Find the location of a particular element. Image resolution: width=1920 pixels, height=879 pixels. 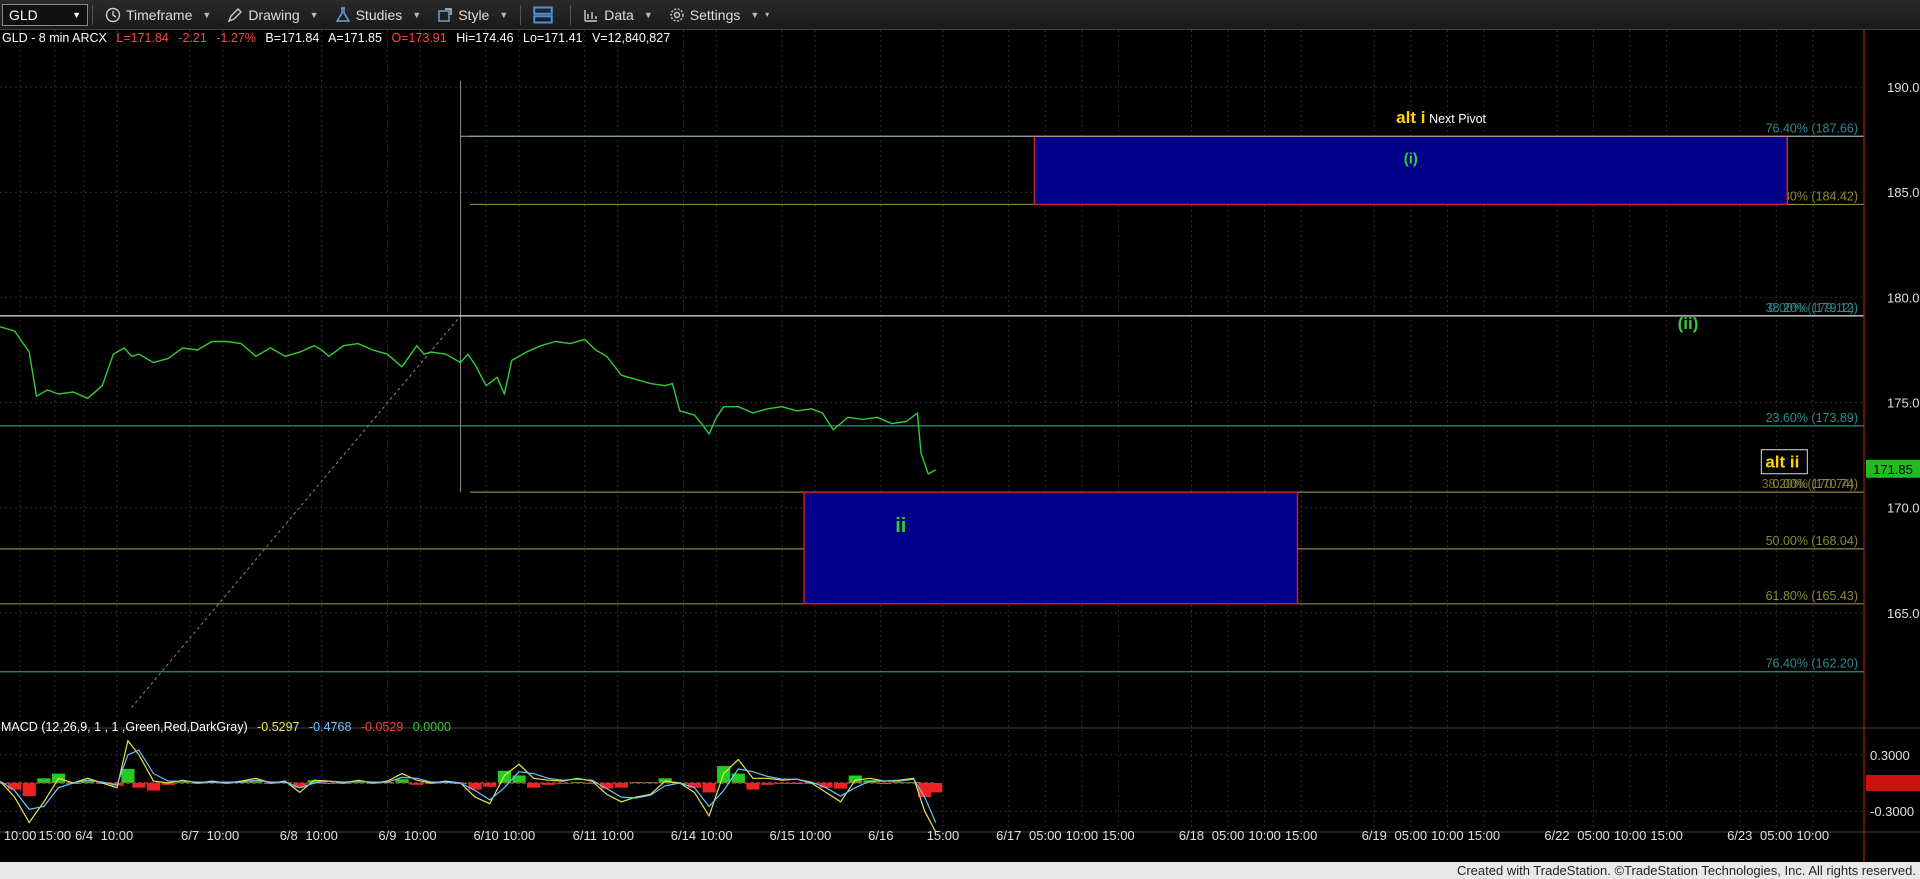

time-tick-label: 6/17 is located at coordinates (1008, 835).